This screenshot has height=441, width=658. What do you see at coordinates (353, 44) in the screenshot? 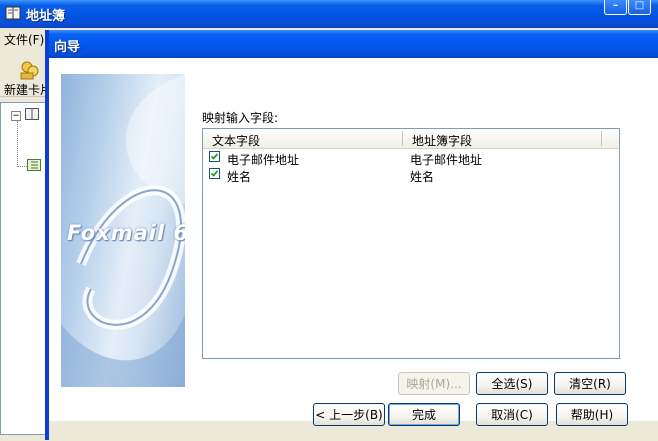
I see `dialog-titlebar: 向导` at bounding box center [353, 44].